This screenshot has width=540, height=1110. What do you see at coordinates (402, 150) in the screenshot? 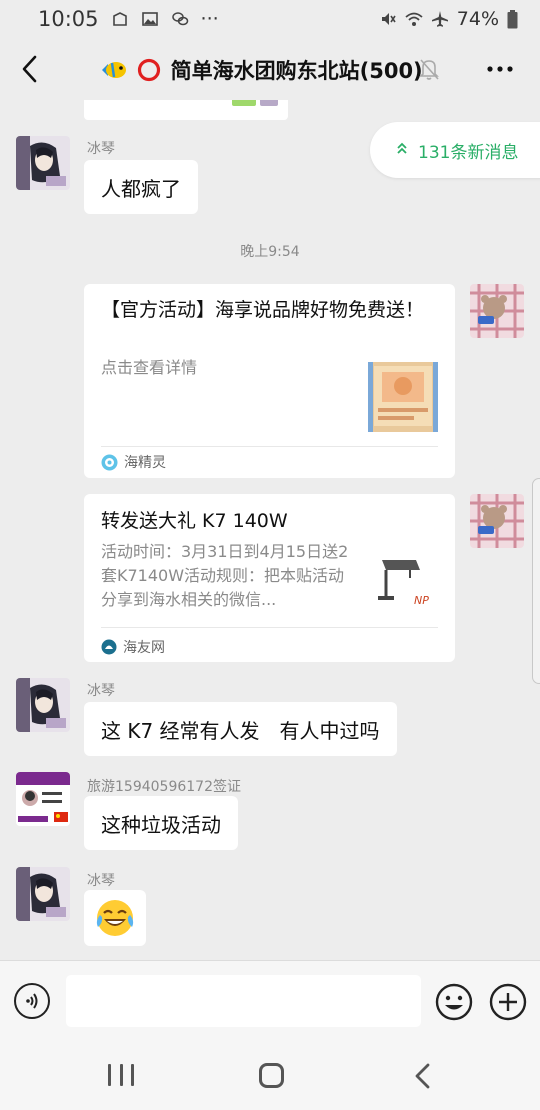
I see `chevron-up-icon` at bounding box center [402, 150].